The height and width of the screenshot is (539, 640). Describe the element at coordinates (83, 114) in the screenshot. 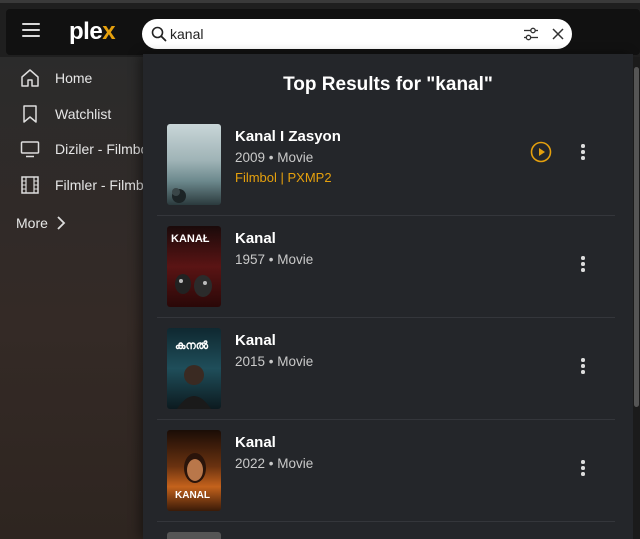

I see `sidebar-item-label: Watchlist` at that location.